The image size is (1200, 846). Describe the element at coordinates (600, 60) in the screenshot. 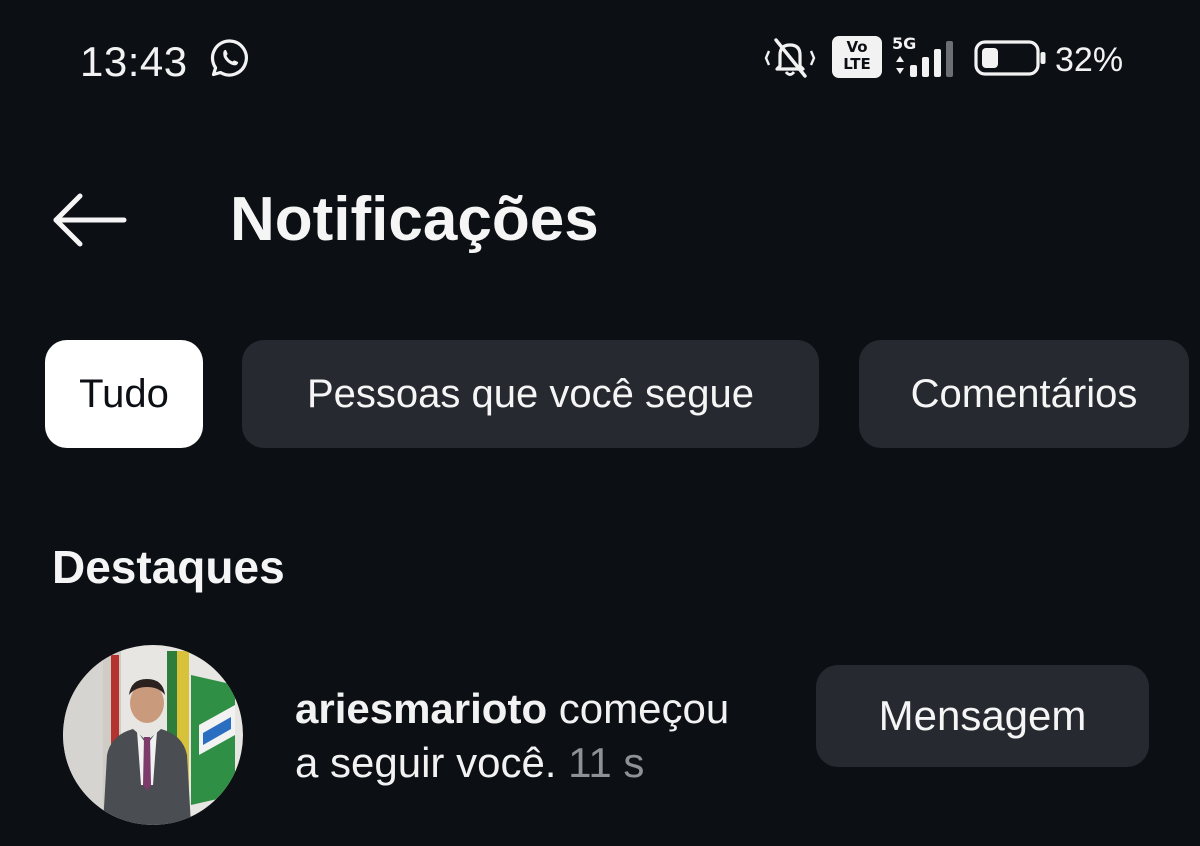

I see `status-bar: 13:43 Vo LTE 5G 32%` at that location.